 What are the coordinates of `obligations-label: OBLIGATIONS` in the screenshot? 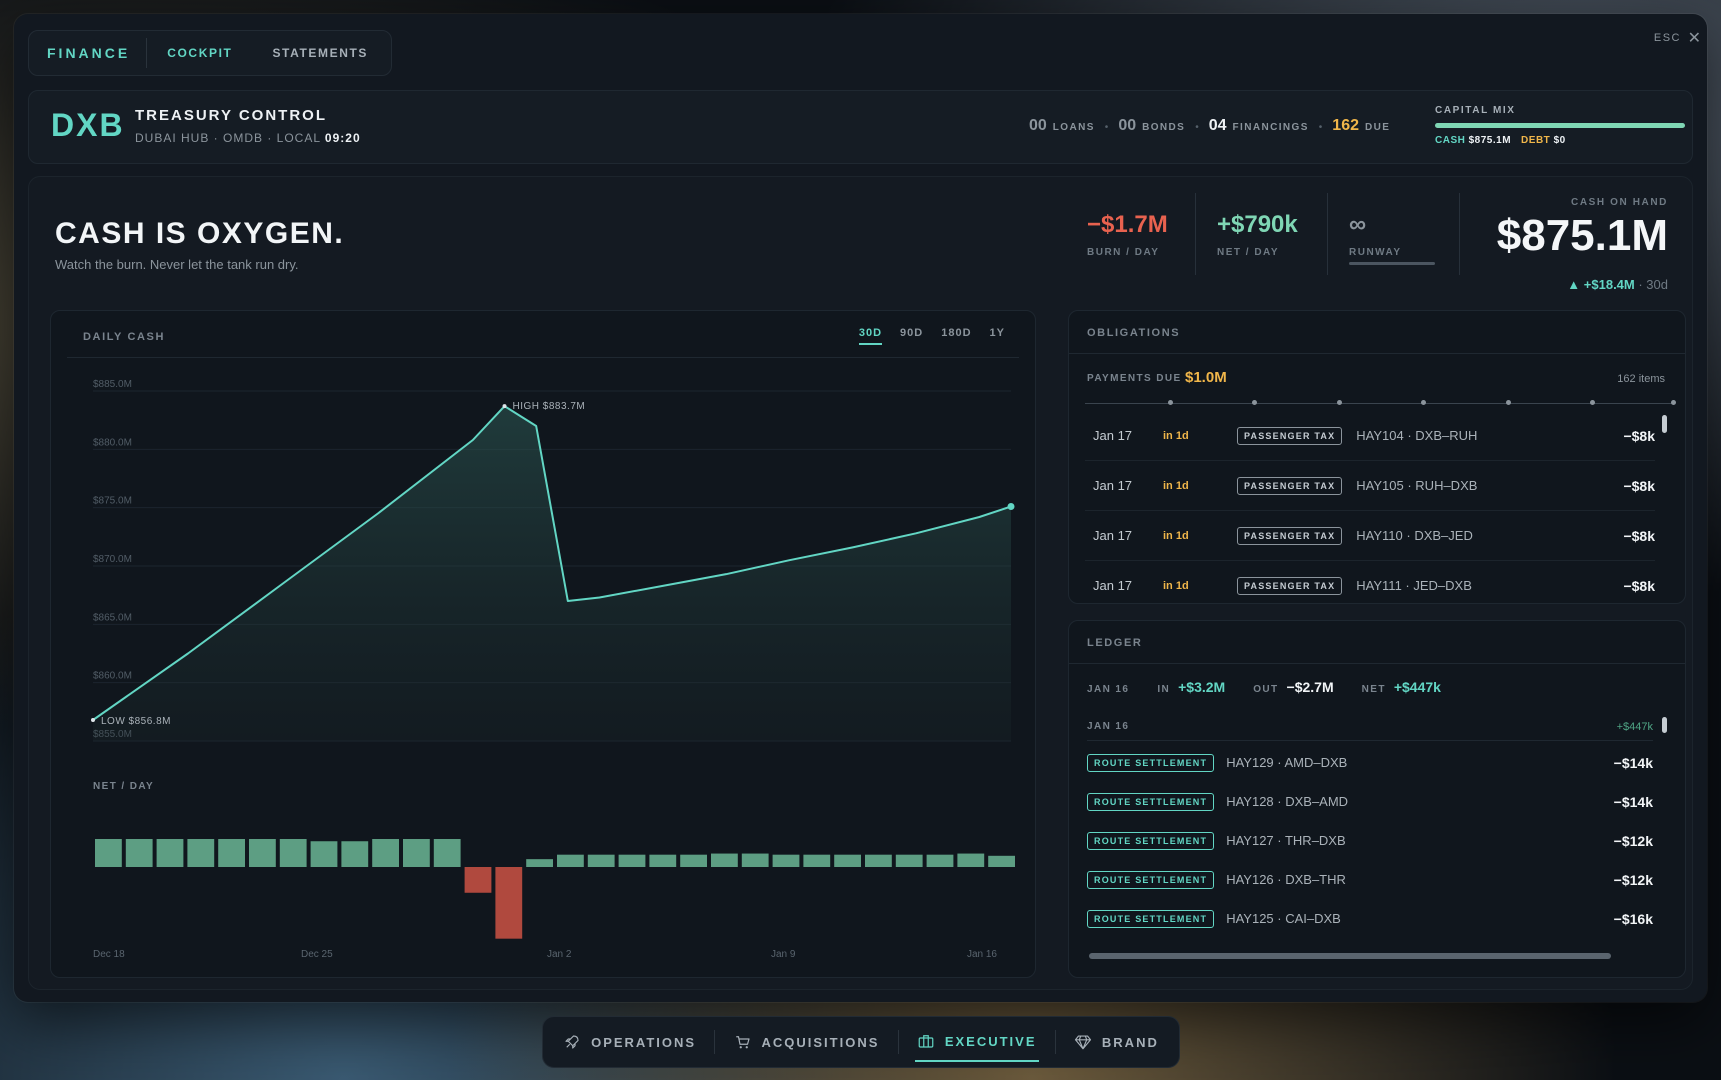 It's located at (1134, 333).